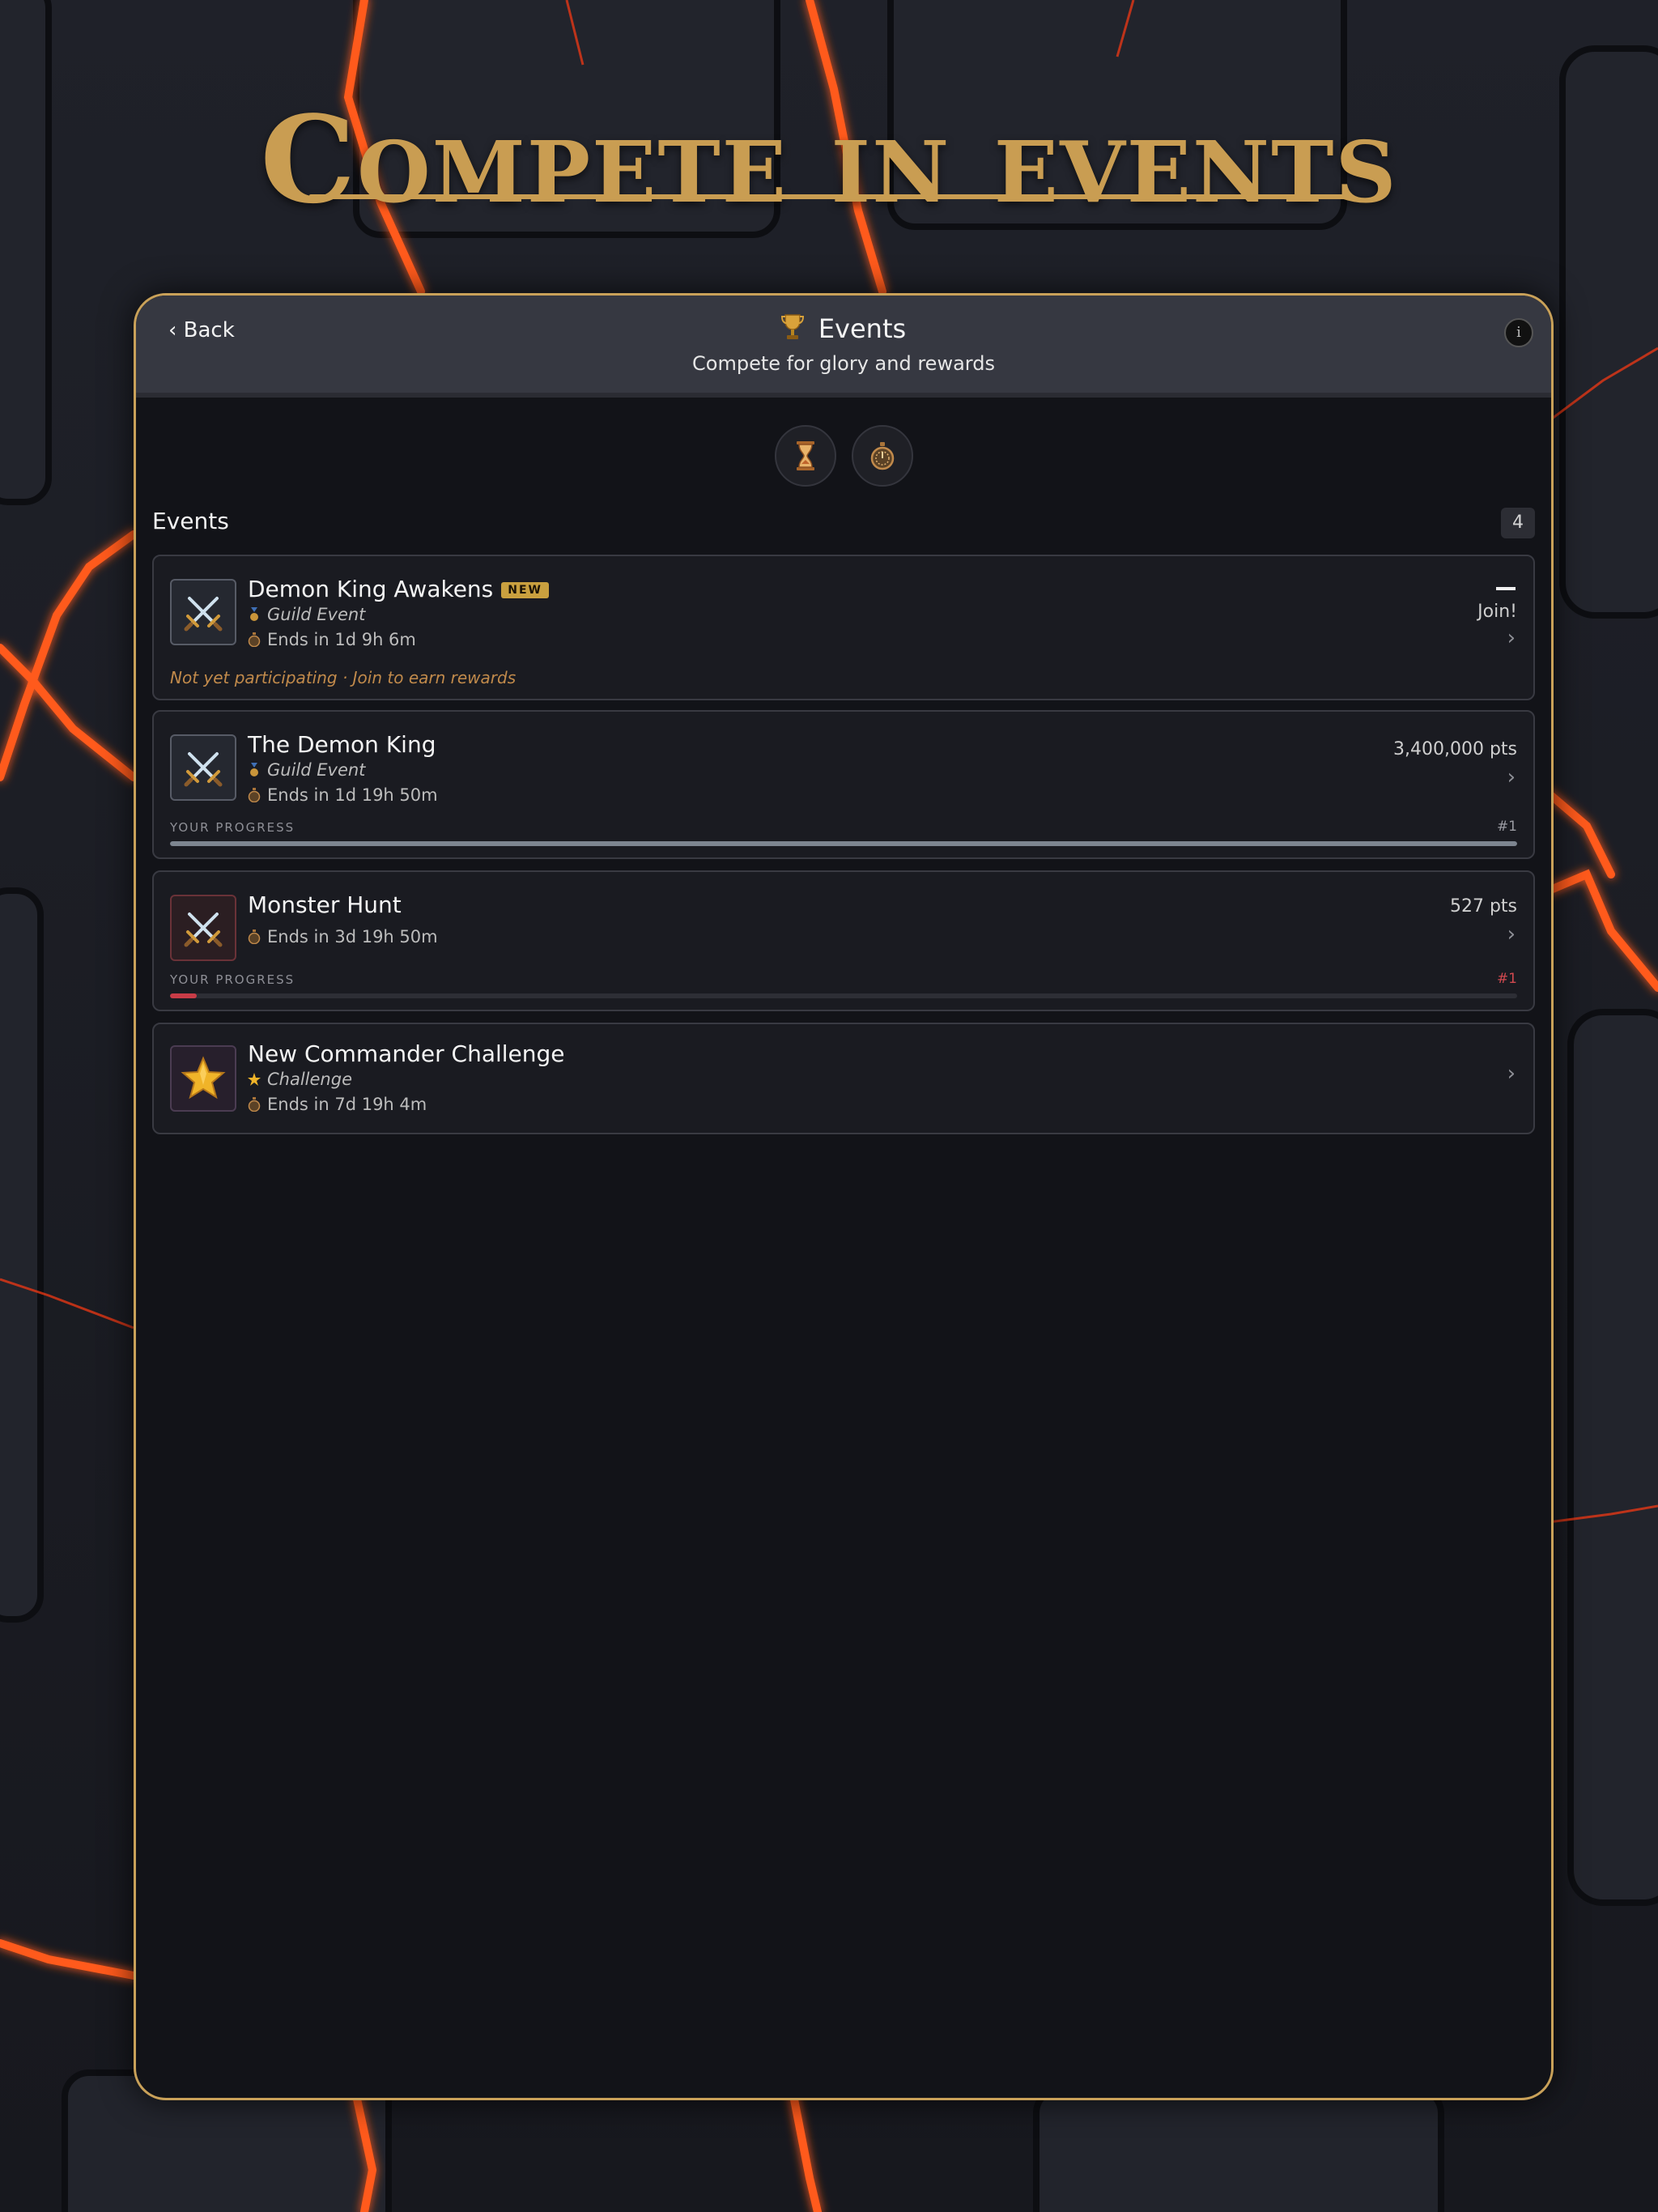  What do you see at coordinates (341, 640) in the screenshot?
I see `event-ends-text: Ends in 1d 9h 6m` at bounding box center [341, 640].